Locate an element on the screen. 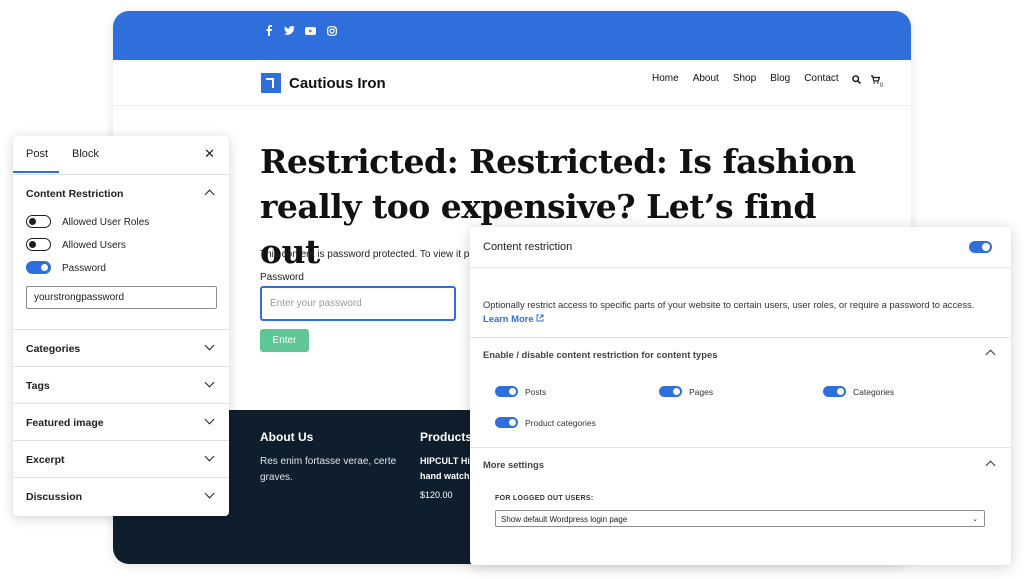 The image size is (1024, 579). toggle-allowed-user-roles: Allowed User Roles is located at coordinates (121, 222).